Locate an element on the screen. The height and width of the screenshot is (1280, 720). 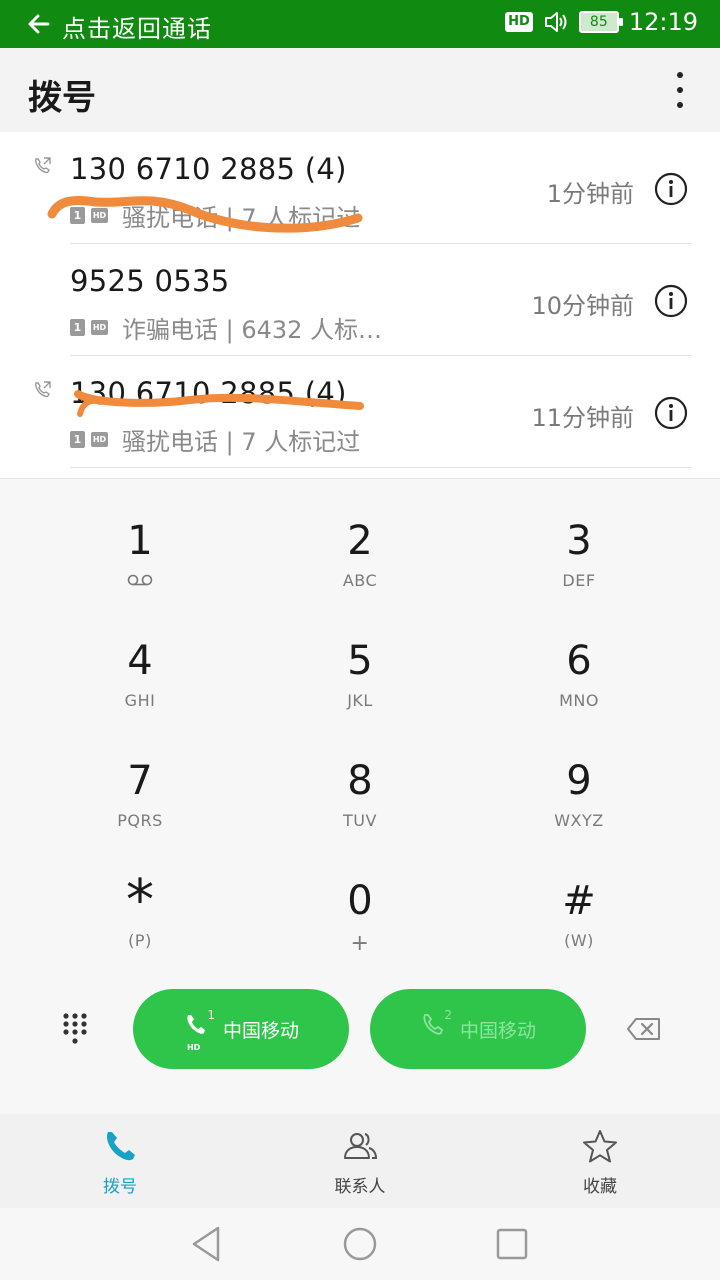
tab-label: 联系人 is located at coordinates (360, 1187).